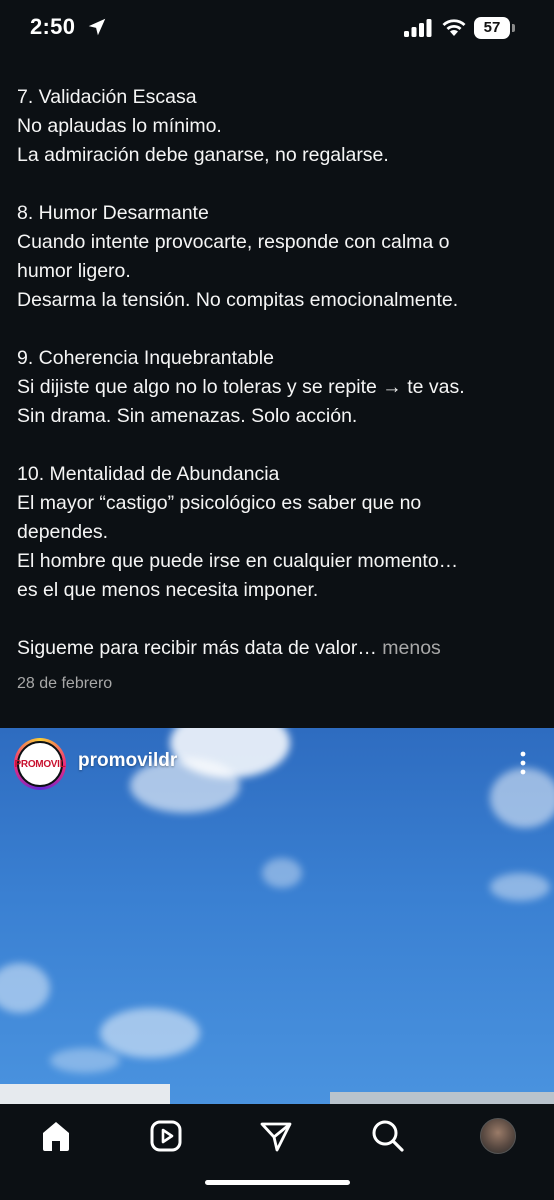 This screenshot has height=1200, width=554. I want to click on caption-line: 9. Coherencia Inquebrantable, so click(145, 358).